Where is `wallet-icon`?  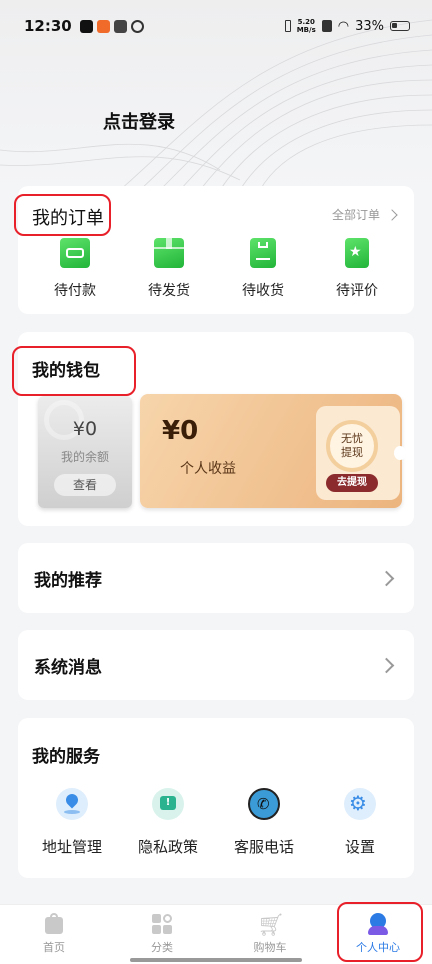
wallet-icon is located at coordinates (75, 253).